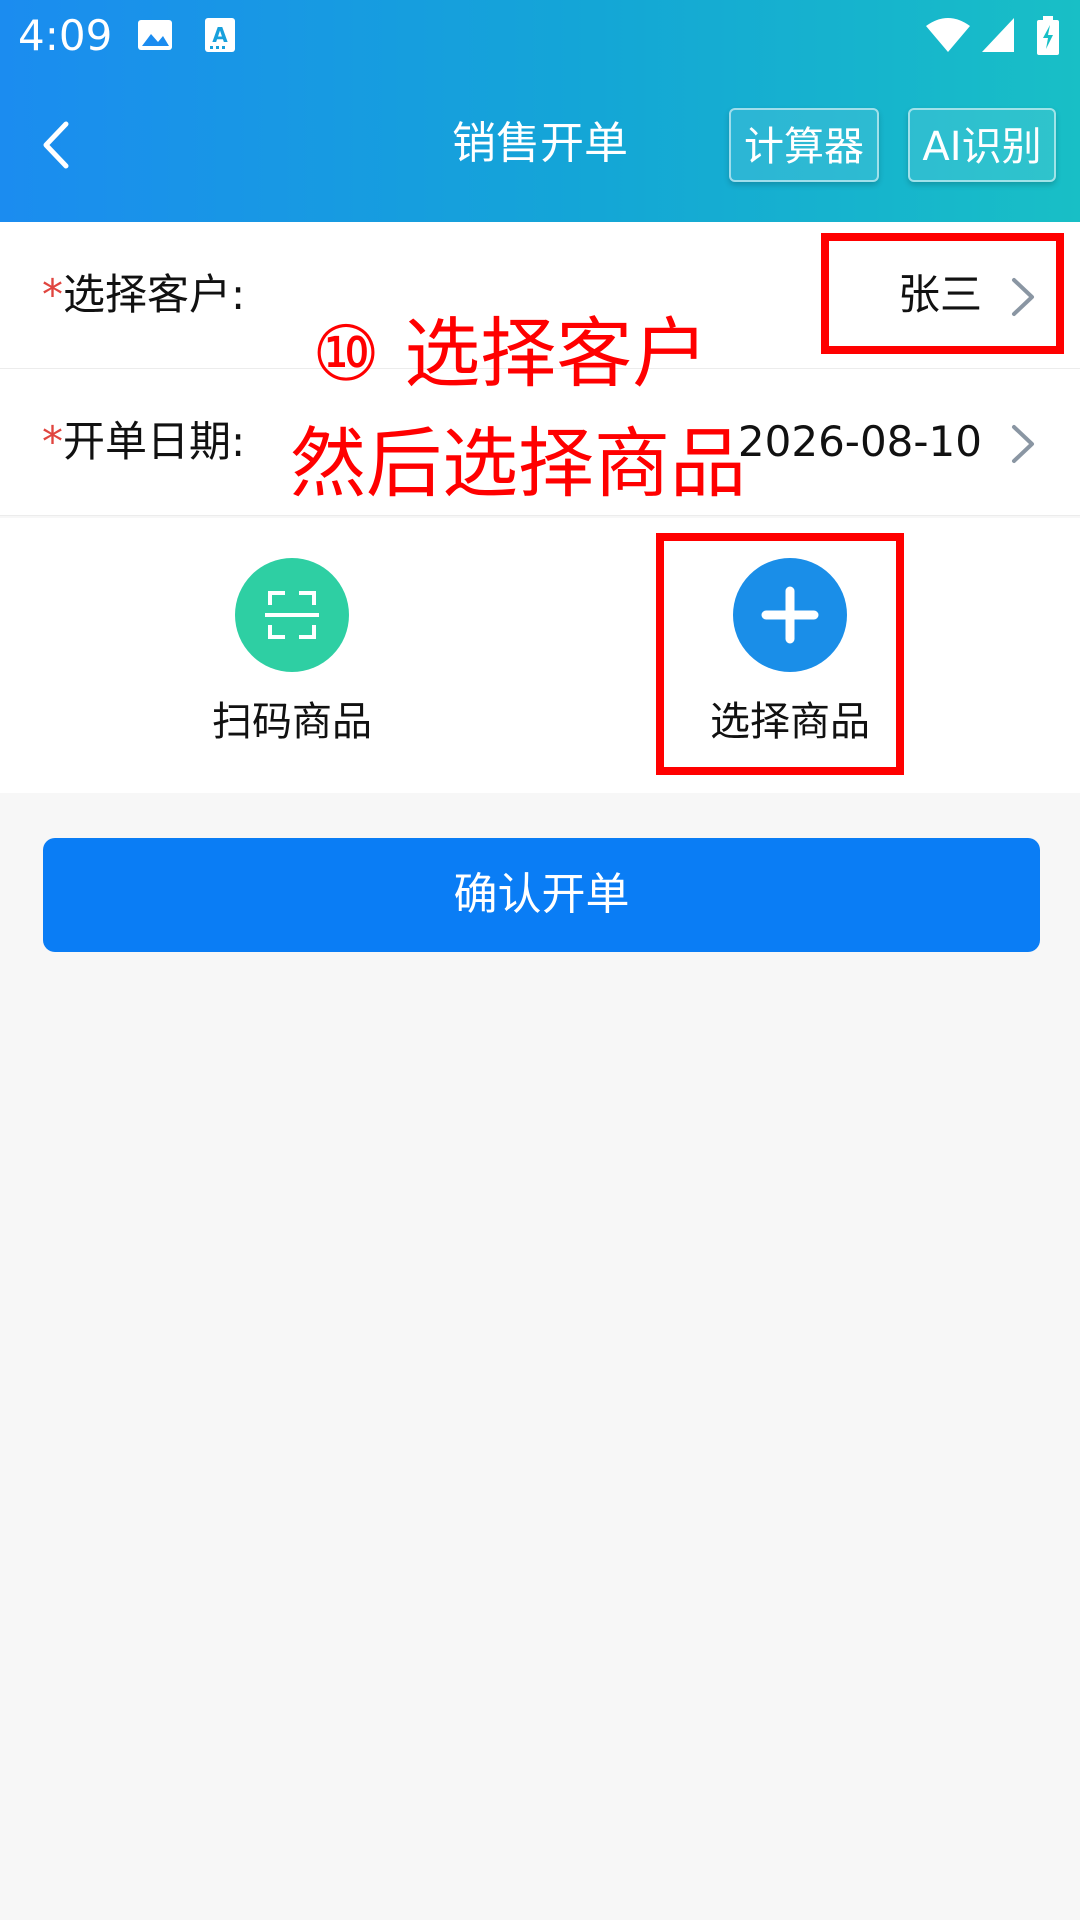 This screenshot has width=1080, height=1920. I want to click on scan-icon, so click(292, 615).